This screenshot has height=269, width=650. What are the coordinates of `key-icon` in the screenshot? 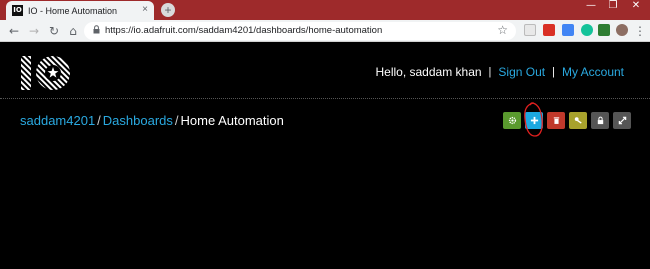 It's located at (578, 120).